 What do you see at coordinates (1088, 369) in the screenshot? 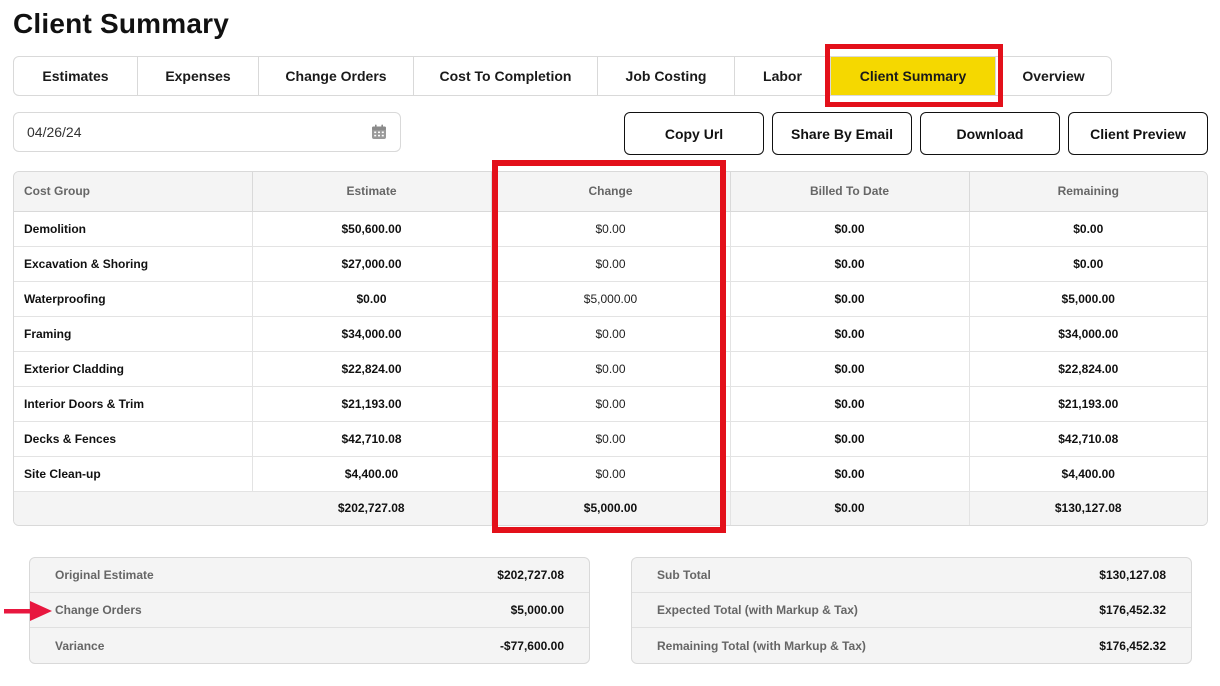
I see `cell-remaining: $22,824.00` at bounding box center [1088, 369].